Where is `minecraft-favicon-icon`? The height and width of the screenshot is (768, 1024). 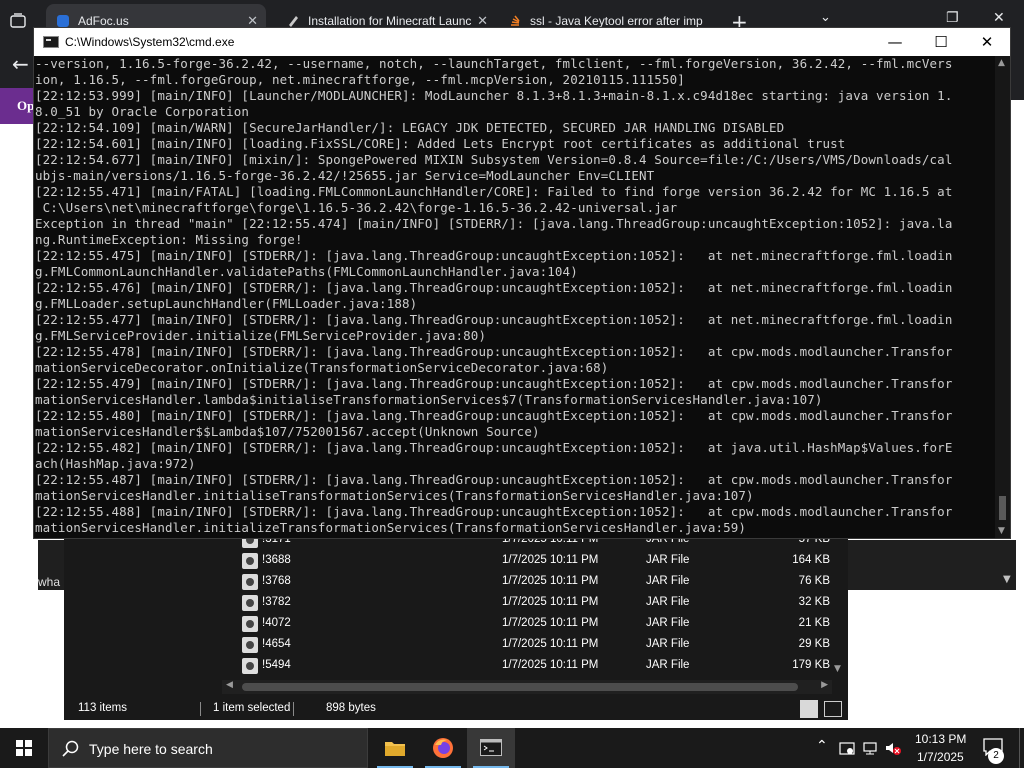
minecraft-favicon-icon is located at coordinates (293, 21).